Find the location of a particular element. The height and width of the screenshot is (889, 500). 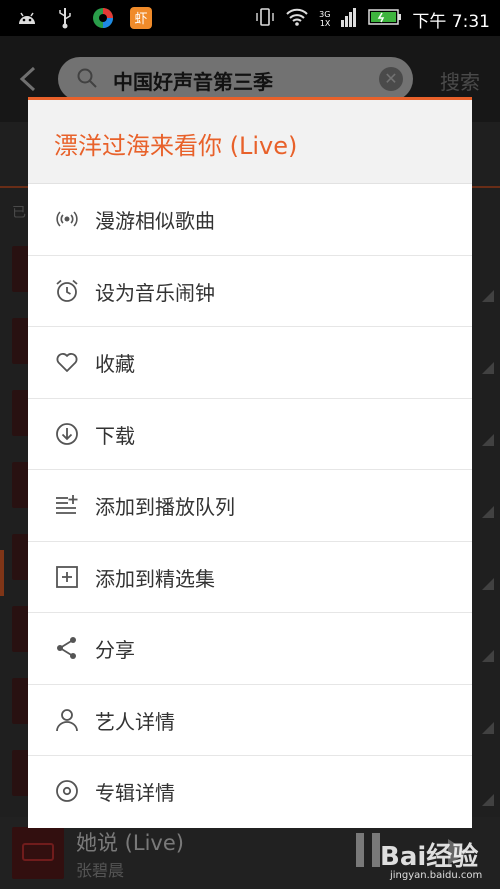

wifi-icon is located at coordinates (297, 19).